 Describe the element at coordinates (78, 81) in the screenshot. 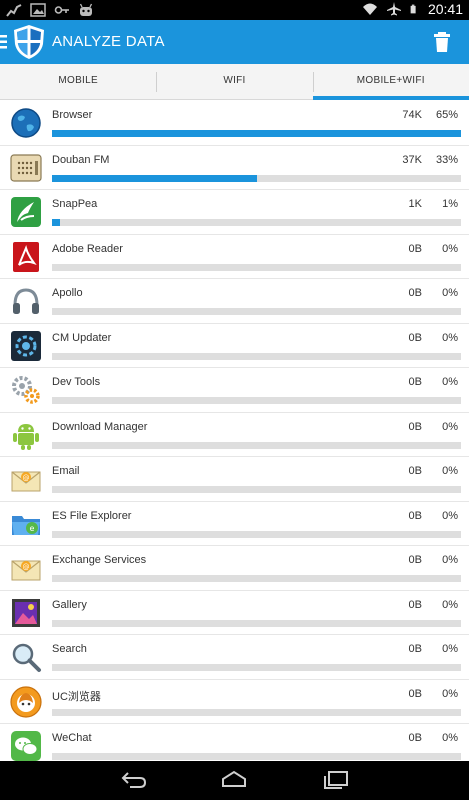

I see `tab-mobile: MOBILE` at that location.